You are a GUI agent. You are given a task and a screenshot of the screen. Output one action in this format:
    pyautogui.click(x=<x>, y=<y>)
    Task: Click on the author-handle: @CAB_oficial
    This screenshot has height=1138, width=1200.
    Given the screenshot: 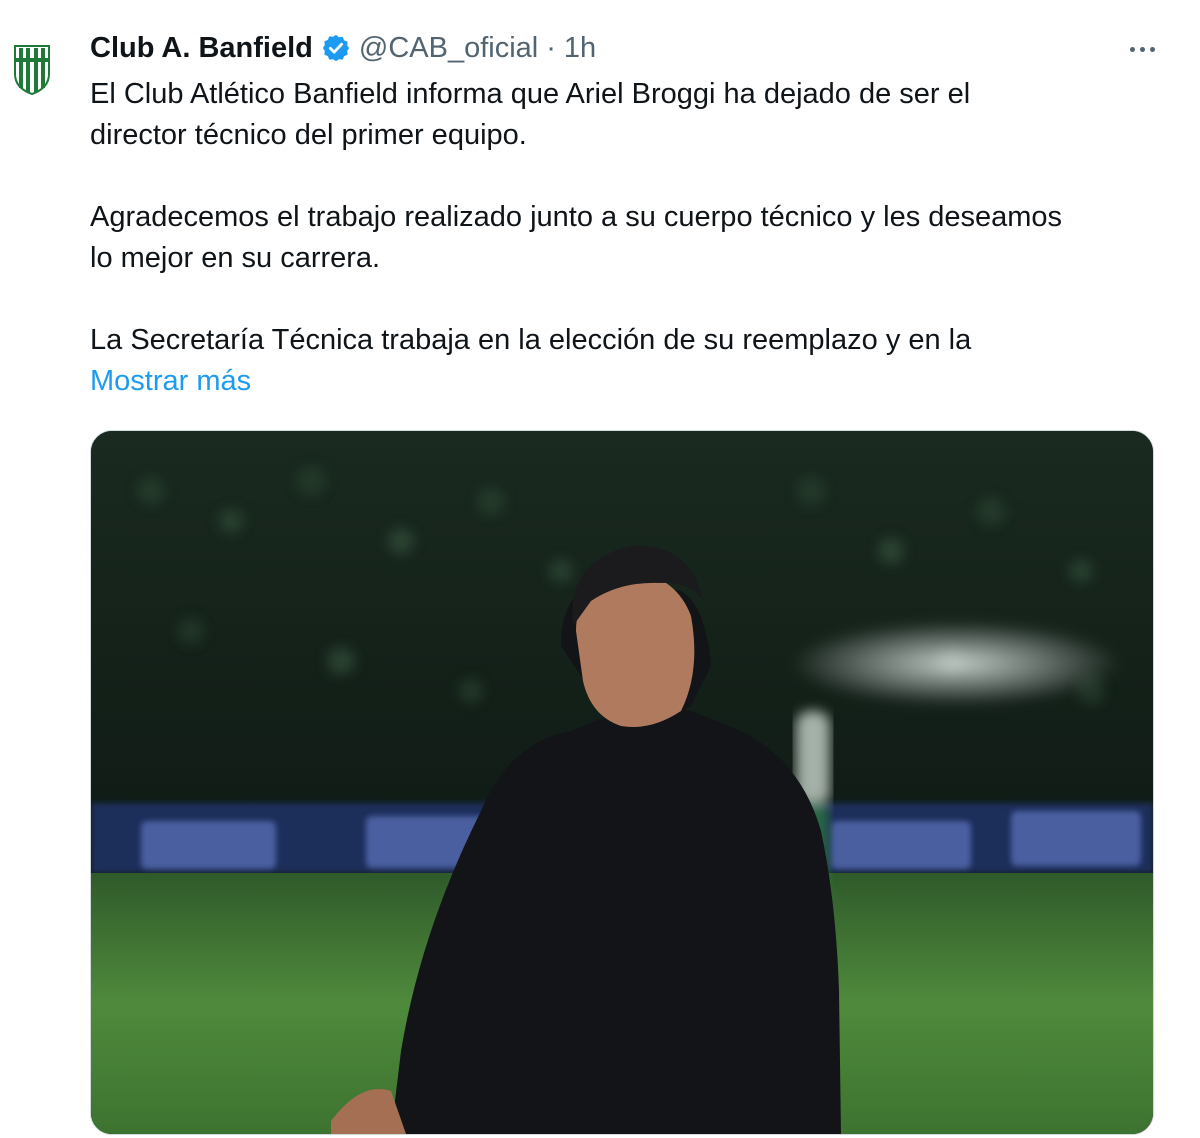 What is the action you would take?
    pyautogui.click(x=448, y=48)
    